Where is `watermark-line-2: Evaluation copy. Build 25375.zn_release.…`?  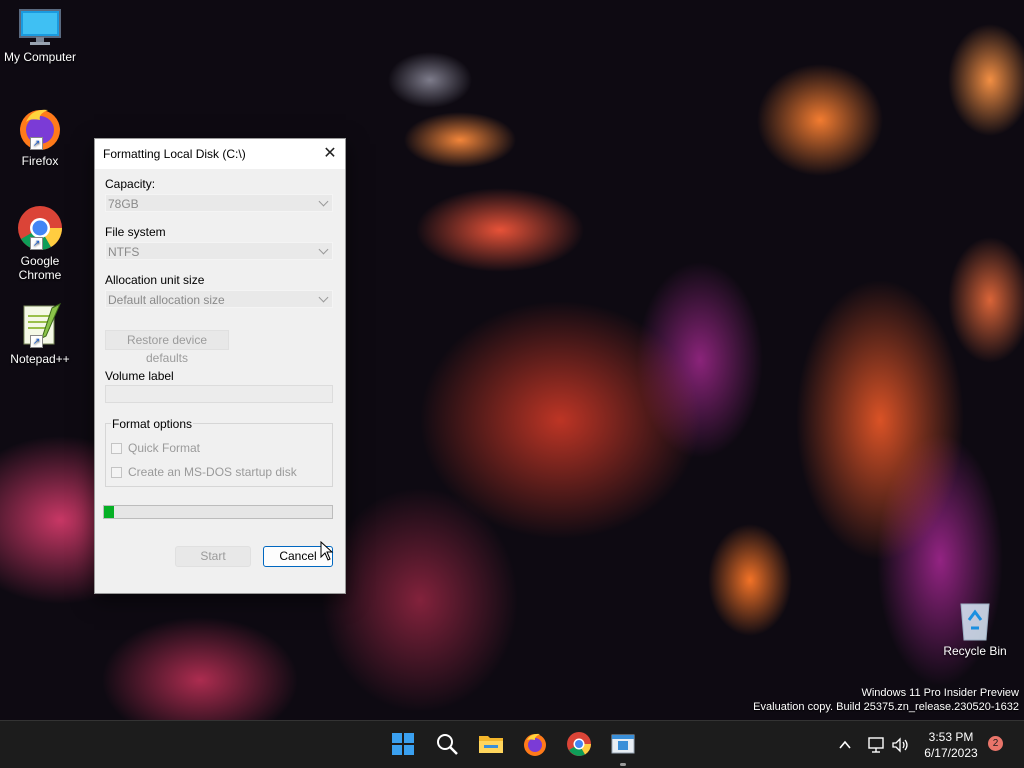
watermark-line-2: Evaluation copy. Build 25375.zn_release.… is located at coordinates (886, 707).